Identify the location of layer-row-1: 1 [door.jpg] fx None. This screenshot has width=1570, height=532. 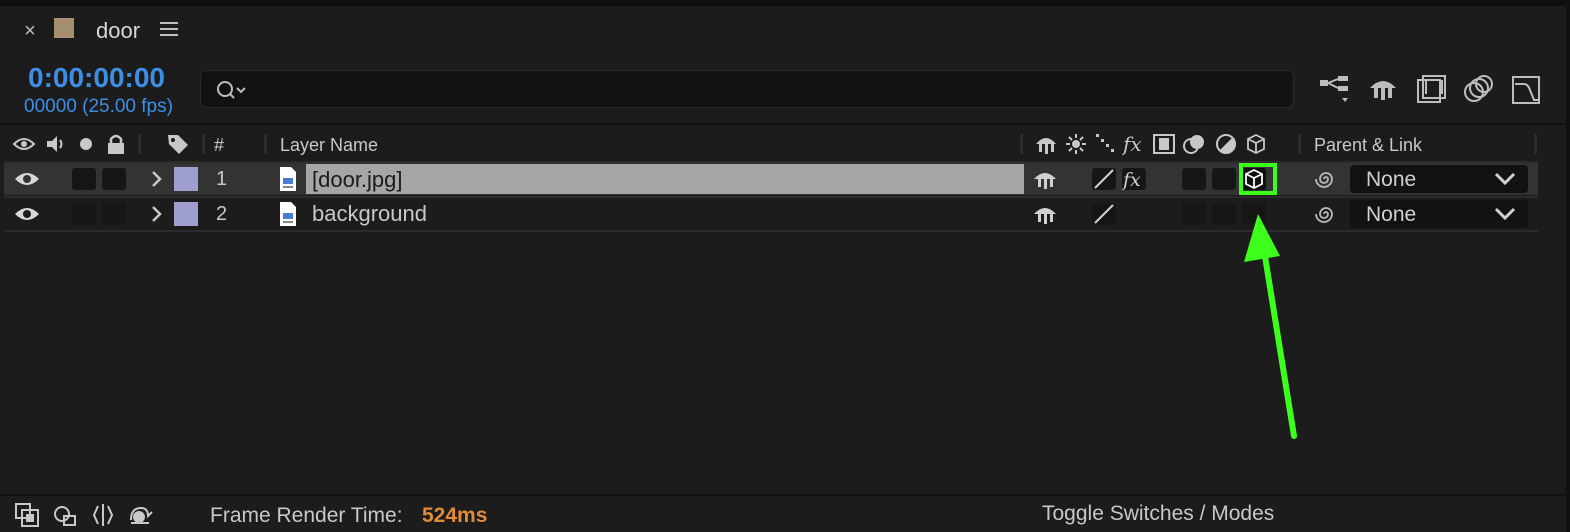
(771, 179).